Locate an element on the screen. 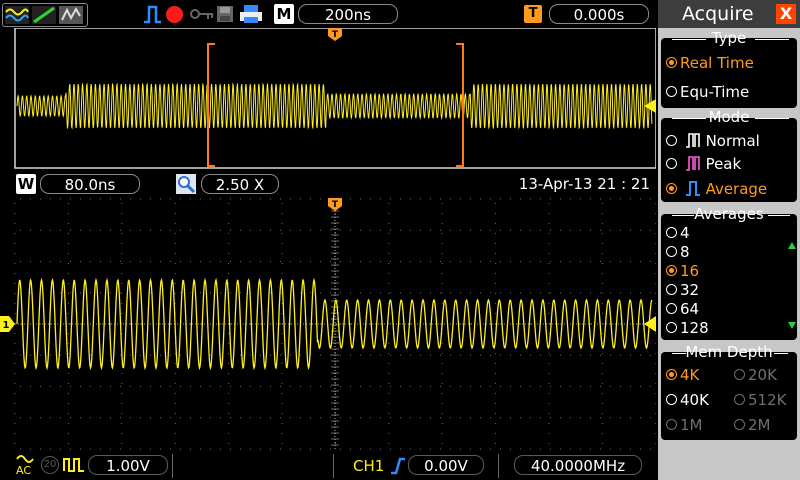 The image size is (800, 480). print-icon is located at coordinates (251, 14).